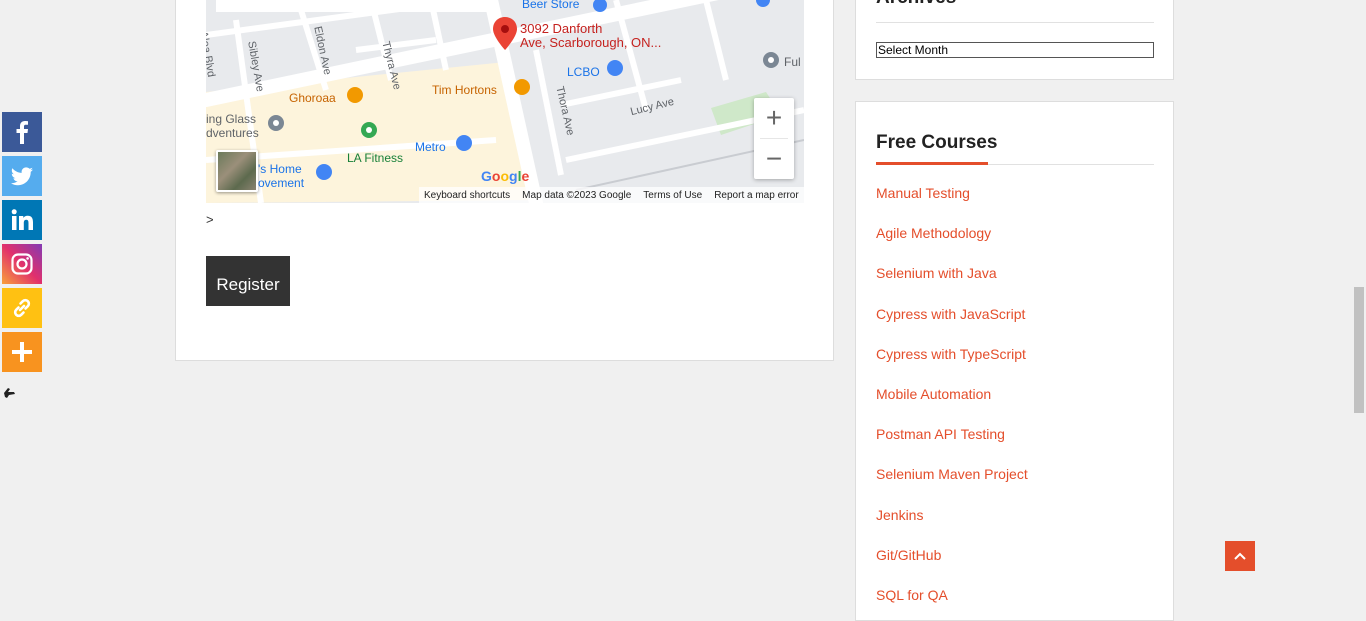 This screenshot has height=621, width=1366. I want to click on plus-icon, so click(22, 352).